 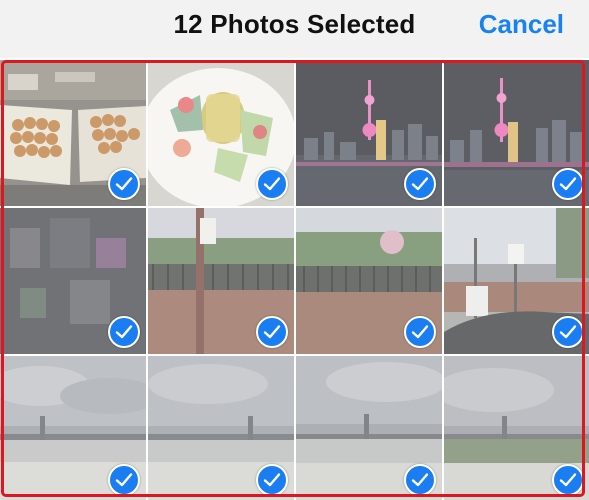 I want to click on navigation-bar: 12 Photos Selected Cancel, so click(x=294, y=29).